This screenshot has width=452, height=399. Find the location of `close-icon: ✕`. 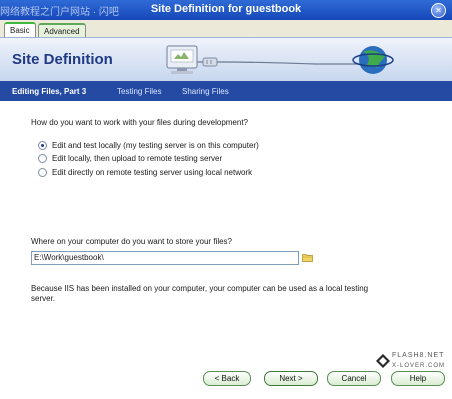

close-icon: ✕ is located at coordinates (438, 10).